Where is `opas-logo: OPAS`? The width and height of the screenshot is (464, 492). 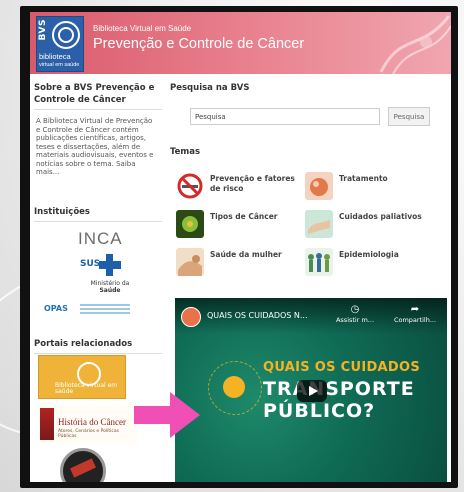 opas-logo: OPAS is located at coordinates (92, 311).